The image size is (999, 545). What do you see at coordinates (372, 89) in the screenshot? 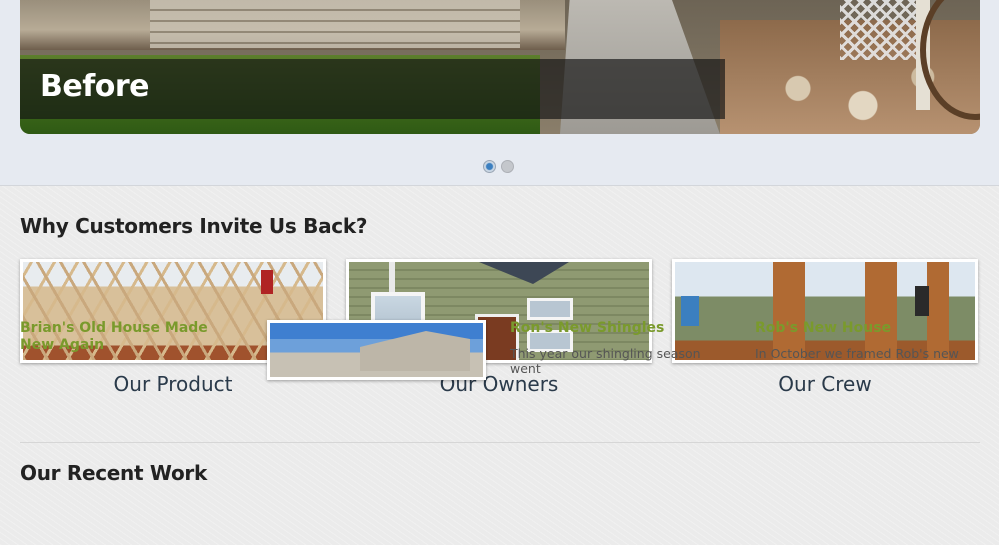
I see `slide-caption: Before` at bounding box center [372, 89].